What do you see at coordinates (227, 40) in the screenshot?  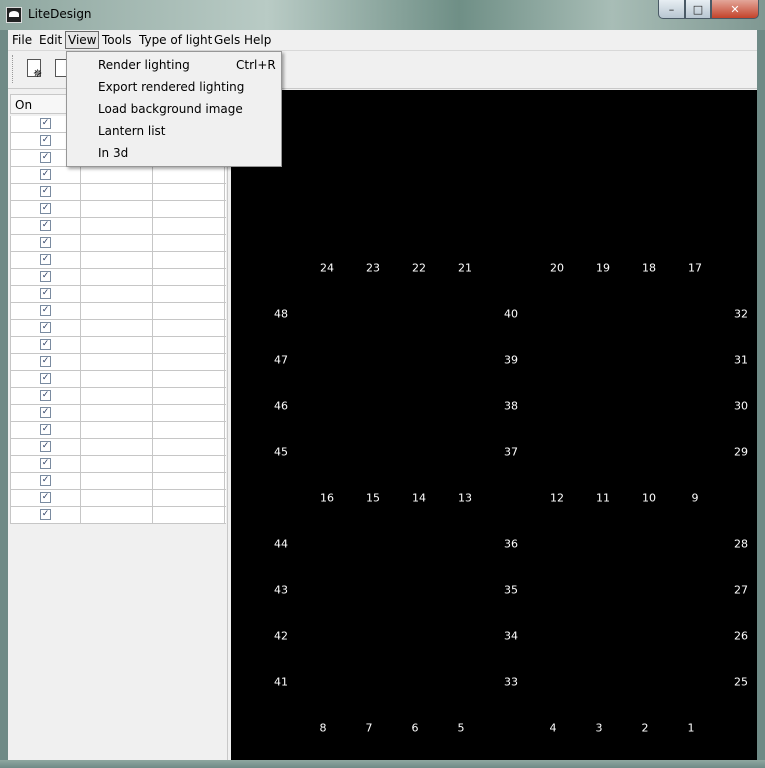 I see `menu-gels: Gels` at bounding box center [227, 40].